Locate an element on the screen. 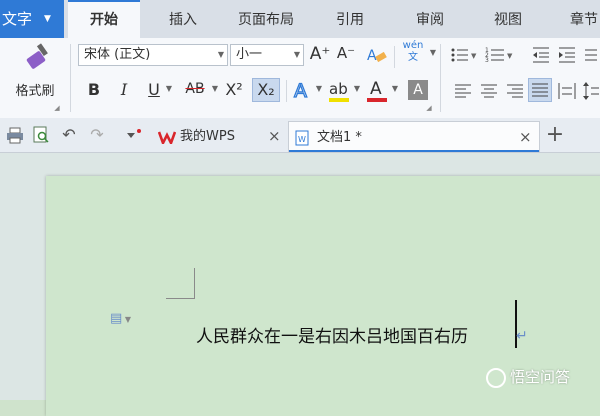  new-tab-button: + is located at coordinates (555, 135).